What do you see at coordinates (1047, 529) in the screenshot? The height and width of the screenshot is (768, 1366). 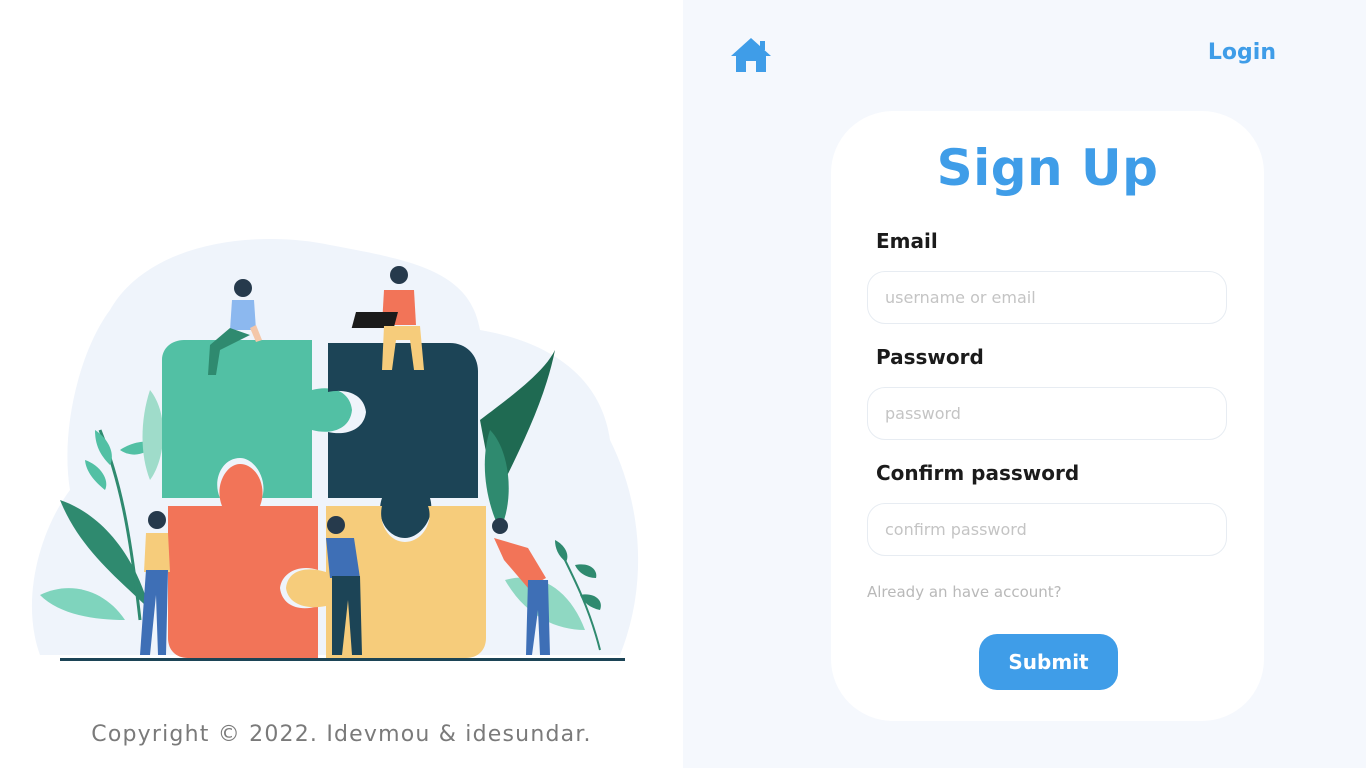 I see `confirm-password-input` at bounding box center [1047, 529].